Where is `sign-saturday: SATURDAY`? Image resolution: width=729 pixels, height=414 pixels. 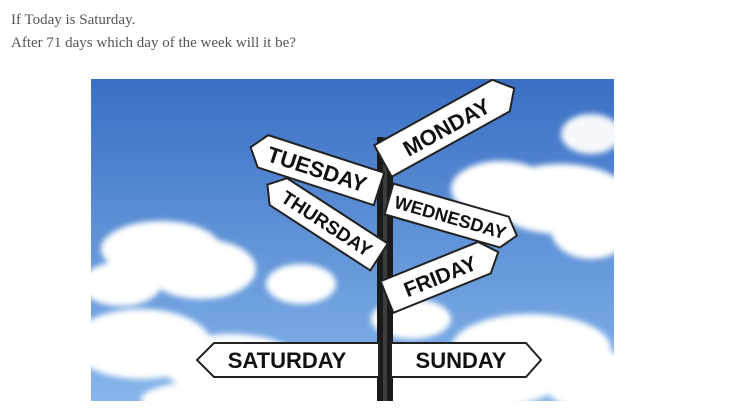 sign-saturday: SATURDAY is located at coordinates (287, 360).